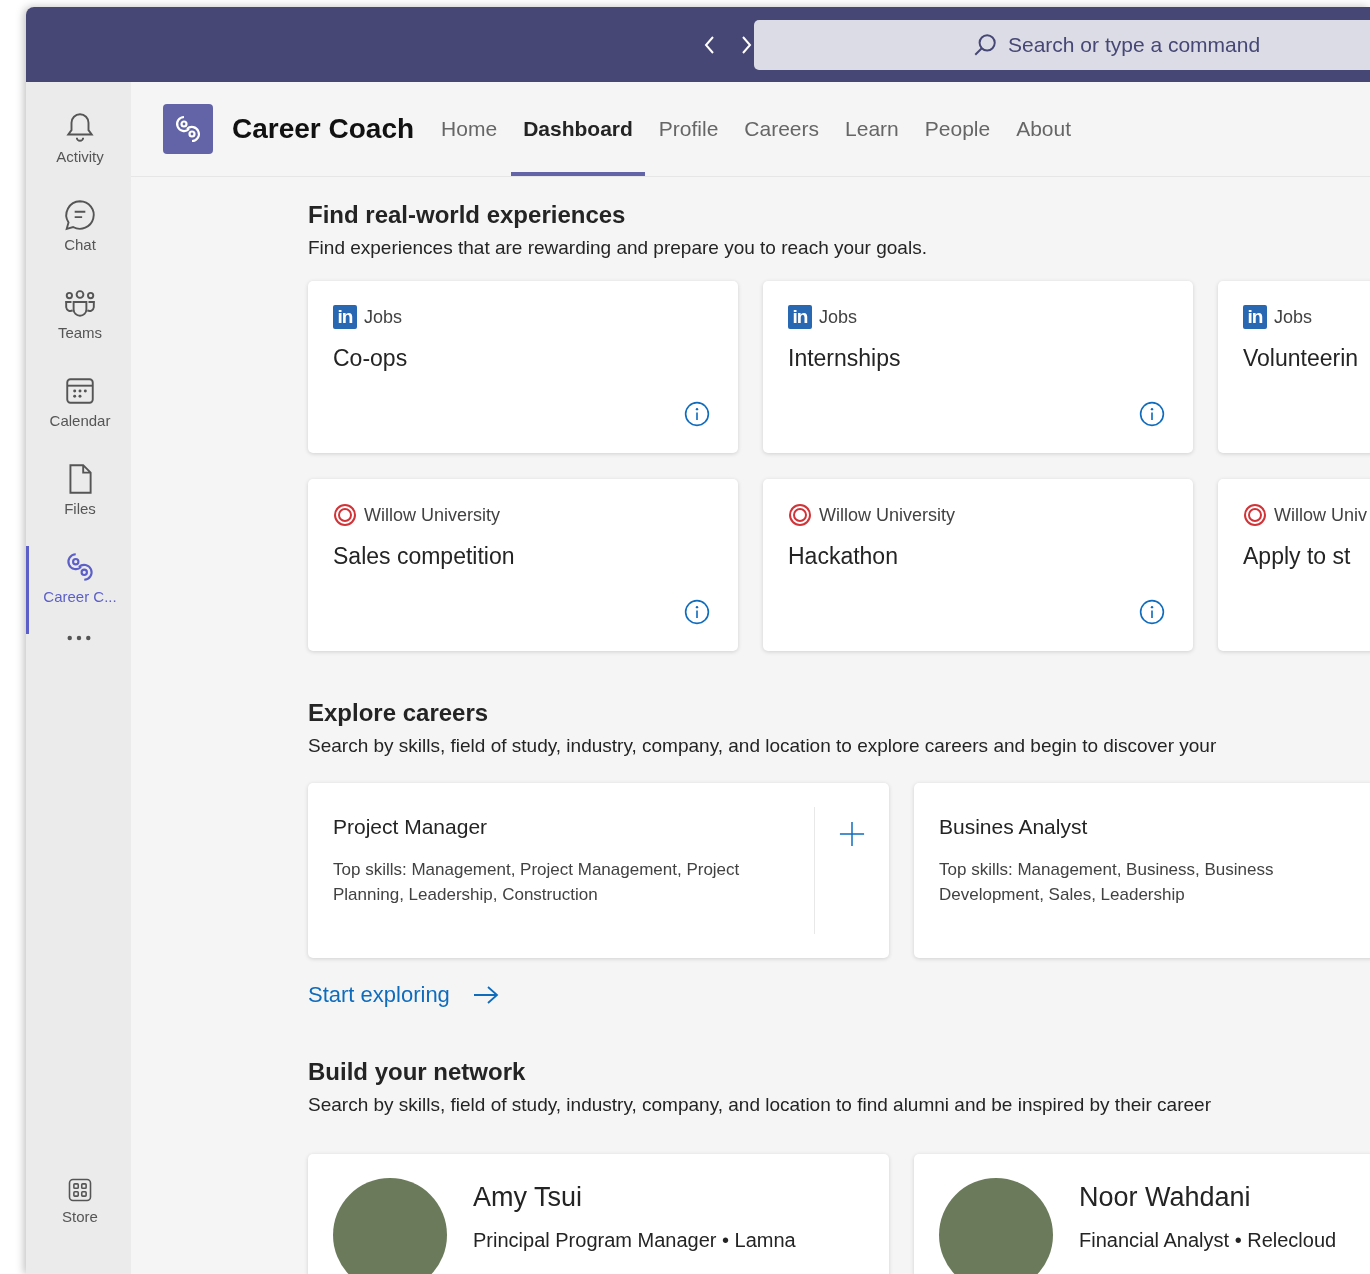 This screenshot has height=1274, width=1370. Describe the element at coordinates (598, 1214) in the screenshot. I see `person-card: Amy Tsui Principal Program Manager • Lamna` at that location.